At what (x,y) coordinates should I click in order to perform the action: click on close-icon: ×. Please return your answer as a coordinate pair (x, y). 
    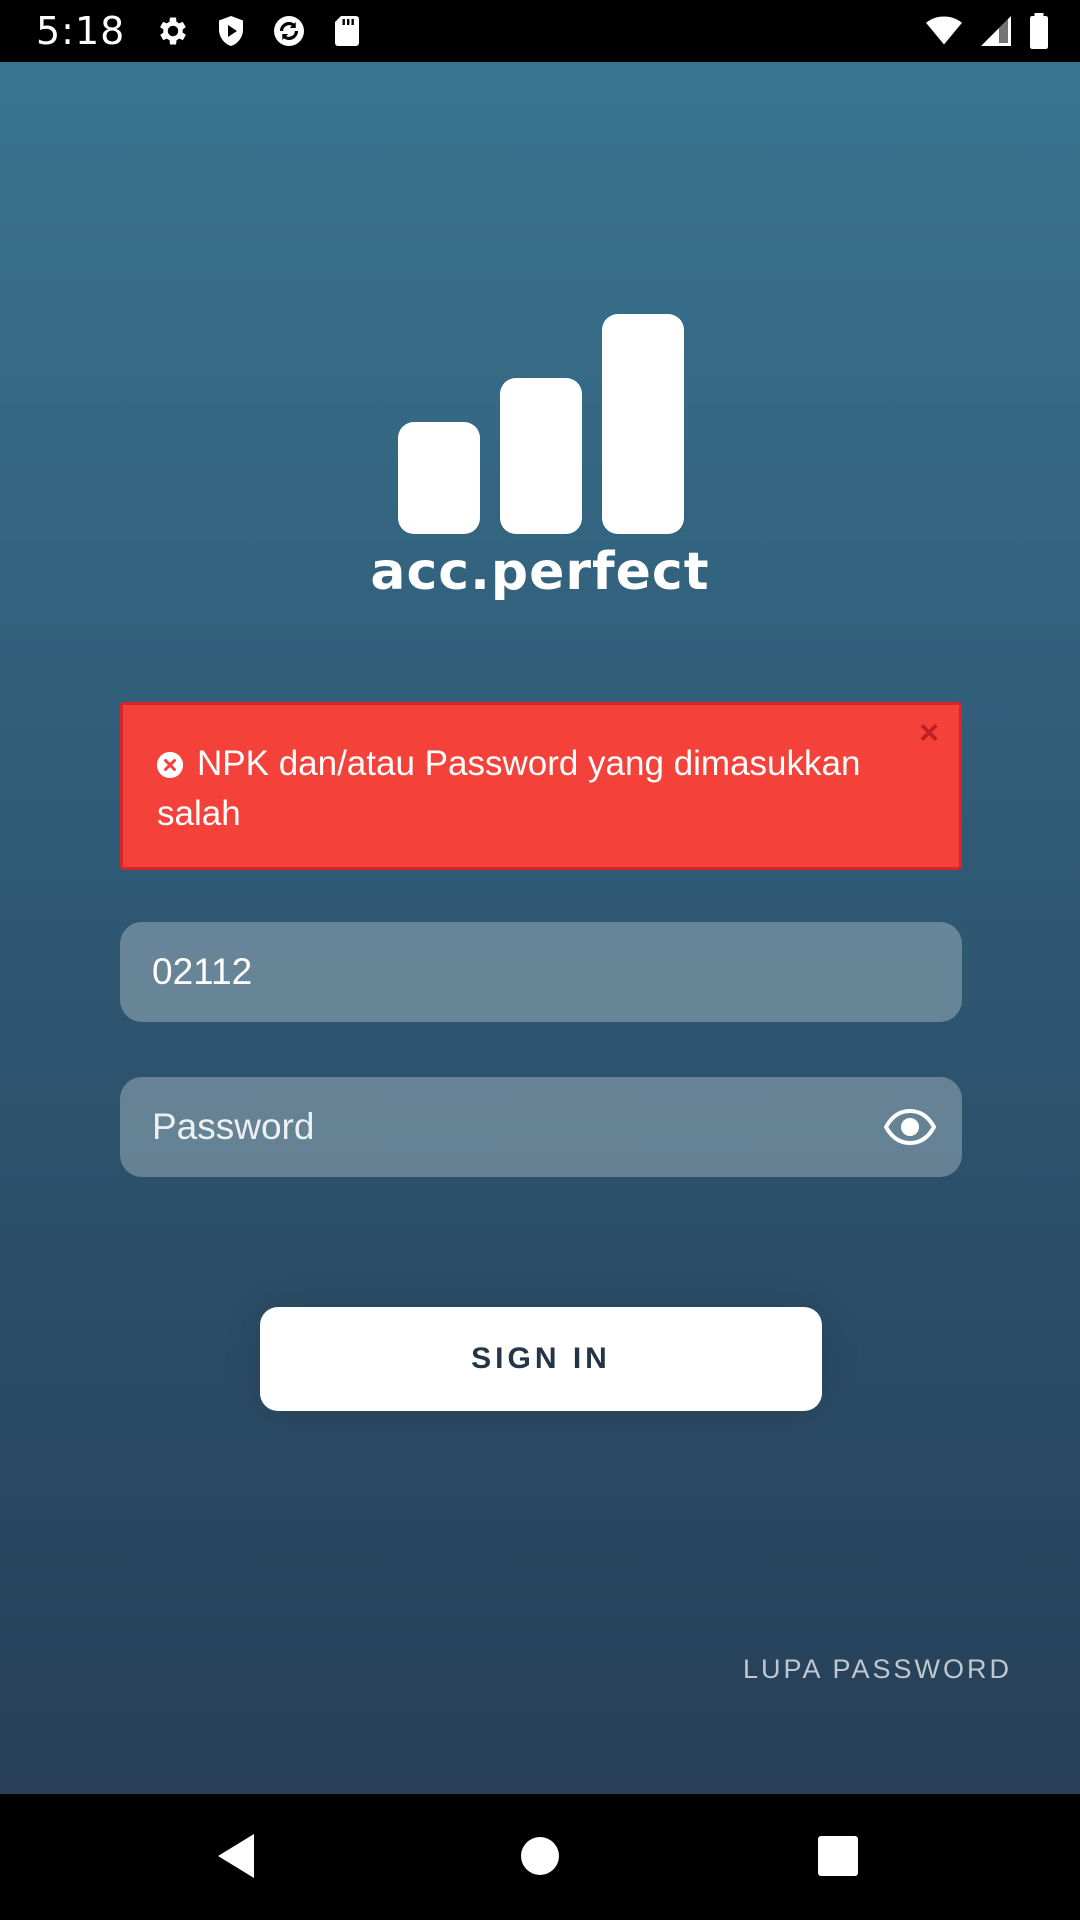
    Looking at the image, I should click on (929, 733).